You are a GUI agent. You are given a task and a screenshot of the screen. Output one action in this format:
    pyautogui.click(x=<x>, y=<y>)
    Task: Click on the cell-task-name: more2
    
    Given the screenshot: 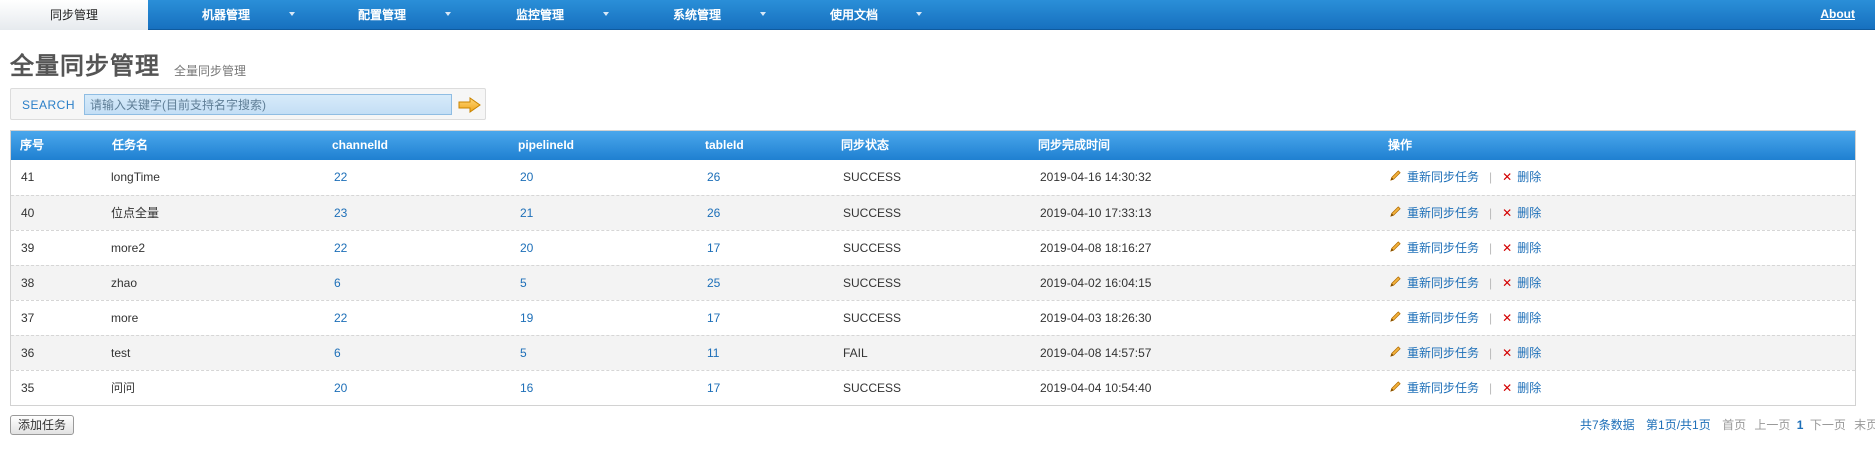 What is the action you would take?
    pyautogui.click(x=128, y=248)
    